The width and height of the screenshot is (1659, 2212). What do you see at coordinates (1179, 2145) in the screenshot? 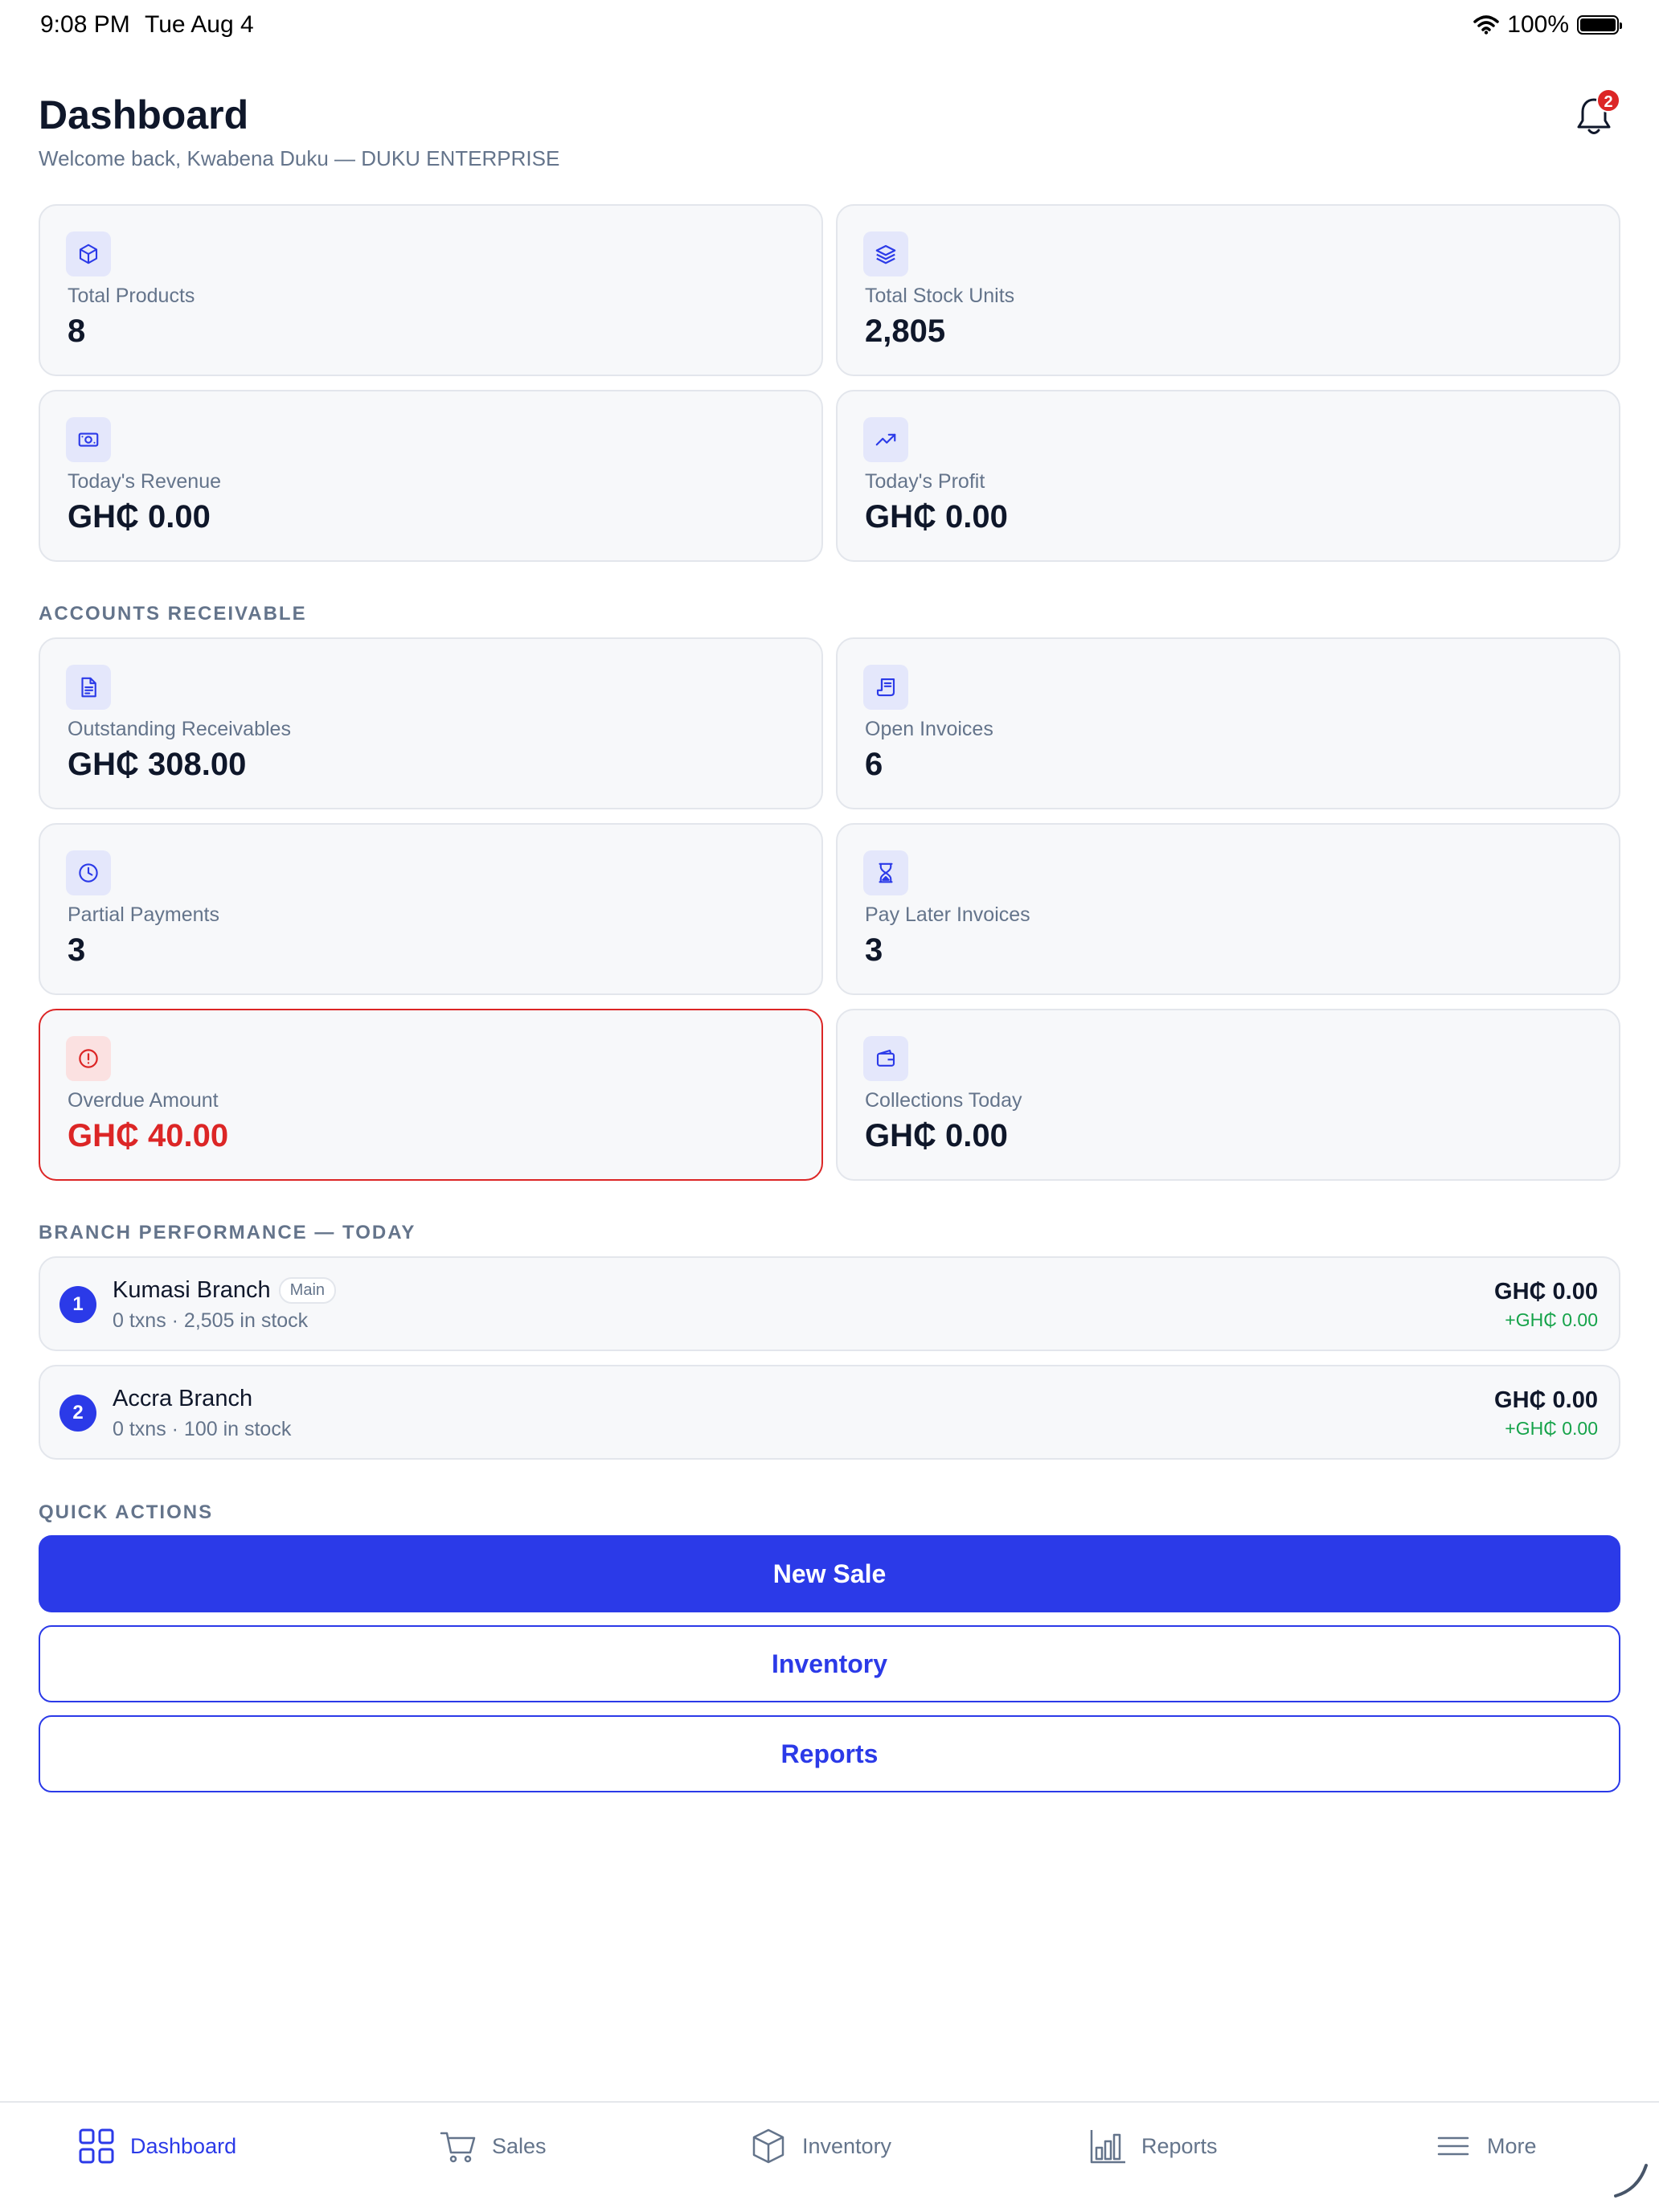
I see `tab-label: Reports` at bounding box center [1179, 2145].